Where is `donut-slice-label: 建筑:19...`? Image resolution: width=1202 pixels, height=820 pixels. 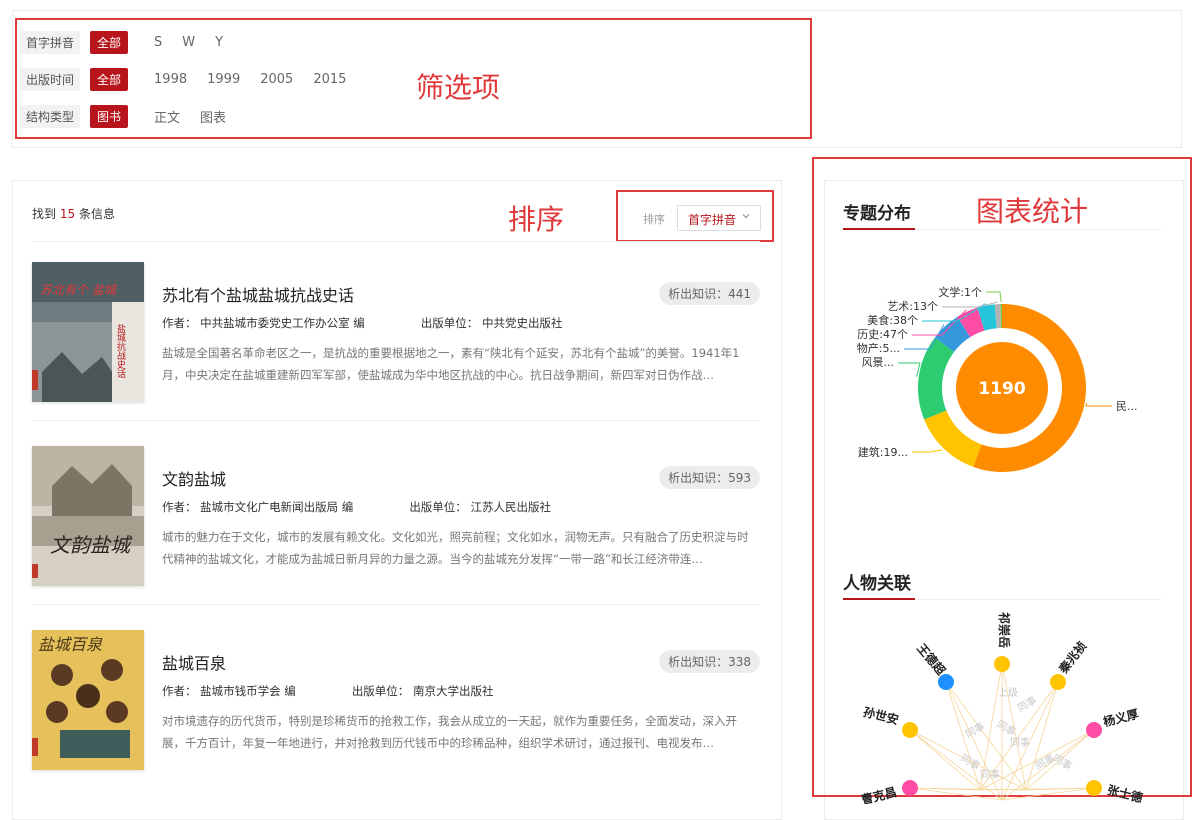
donut-slice-label: 建筑:19... is located at coordinates (883, 452).